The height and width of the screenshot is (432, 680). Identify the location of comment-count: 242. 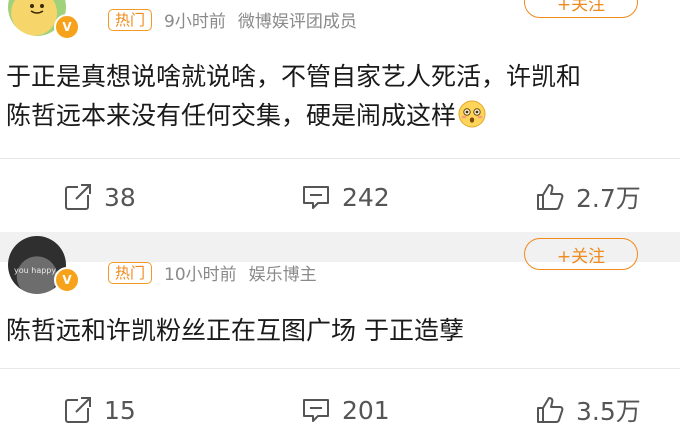
(366, 197).